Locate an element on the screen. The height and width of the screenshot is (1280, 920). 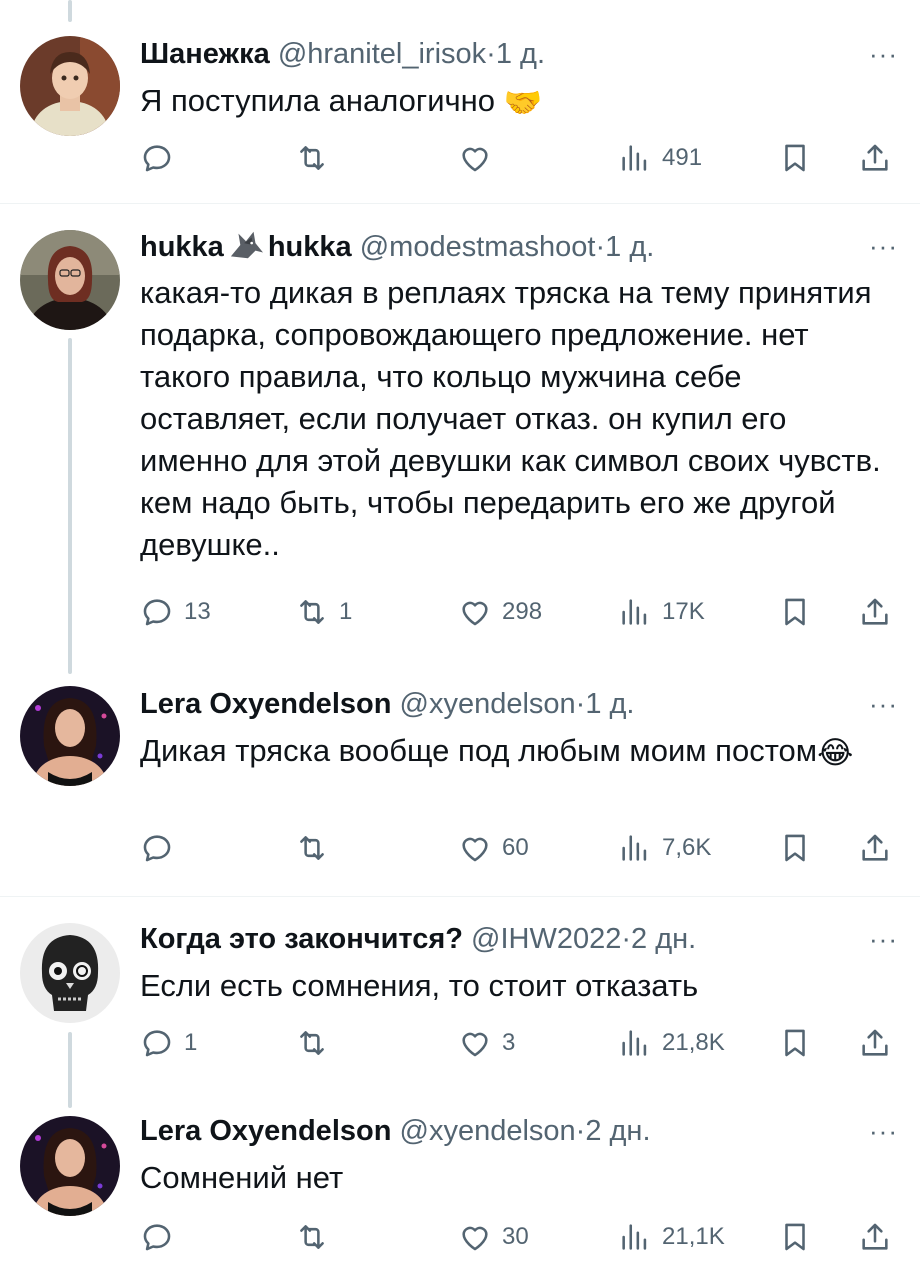
views-button: 491 is located at coordinates (660, 158).